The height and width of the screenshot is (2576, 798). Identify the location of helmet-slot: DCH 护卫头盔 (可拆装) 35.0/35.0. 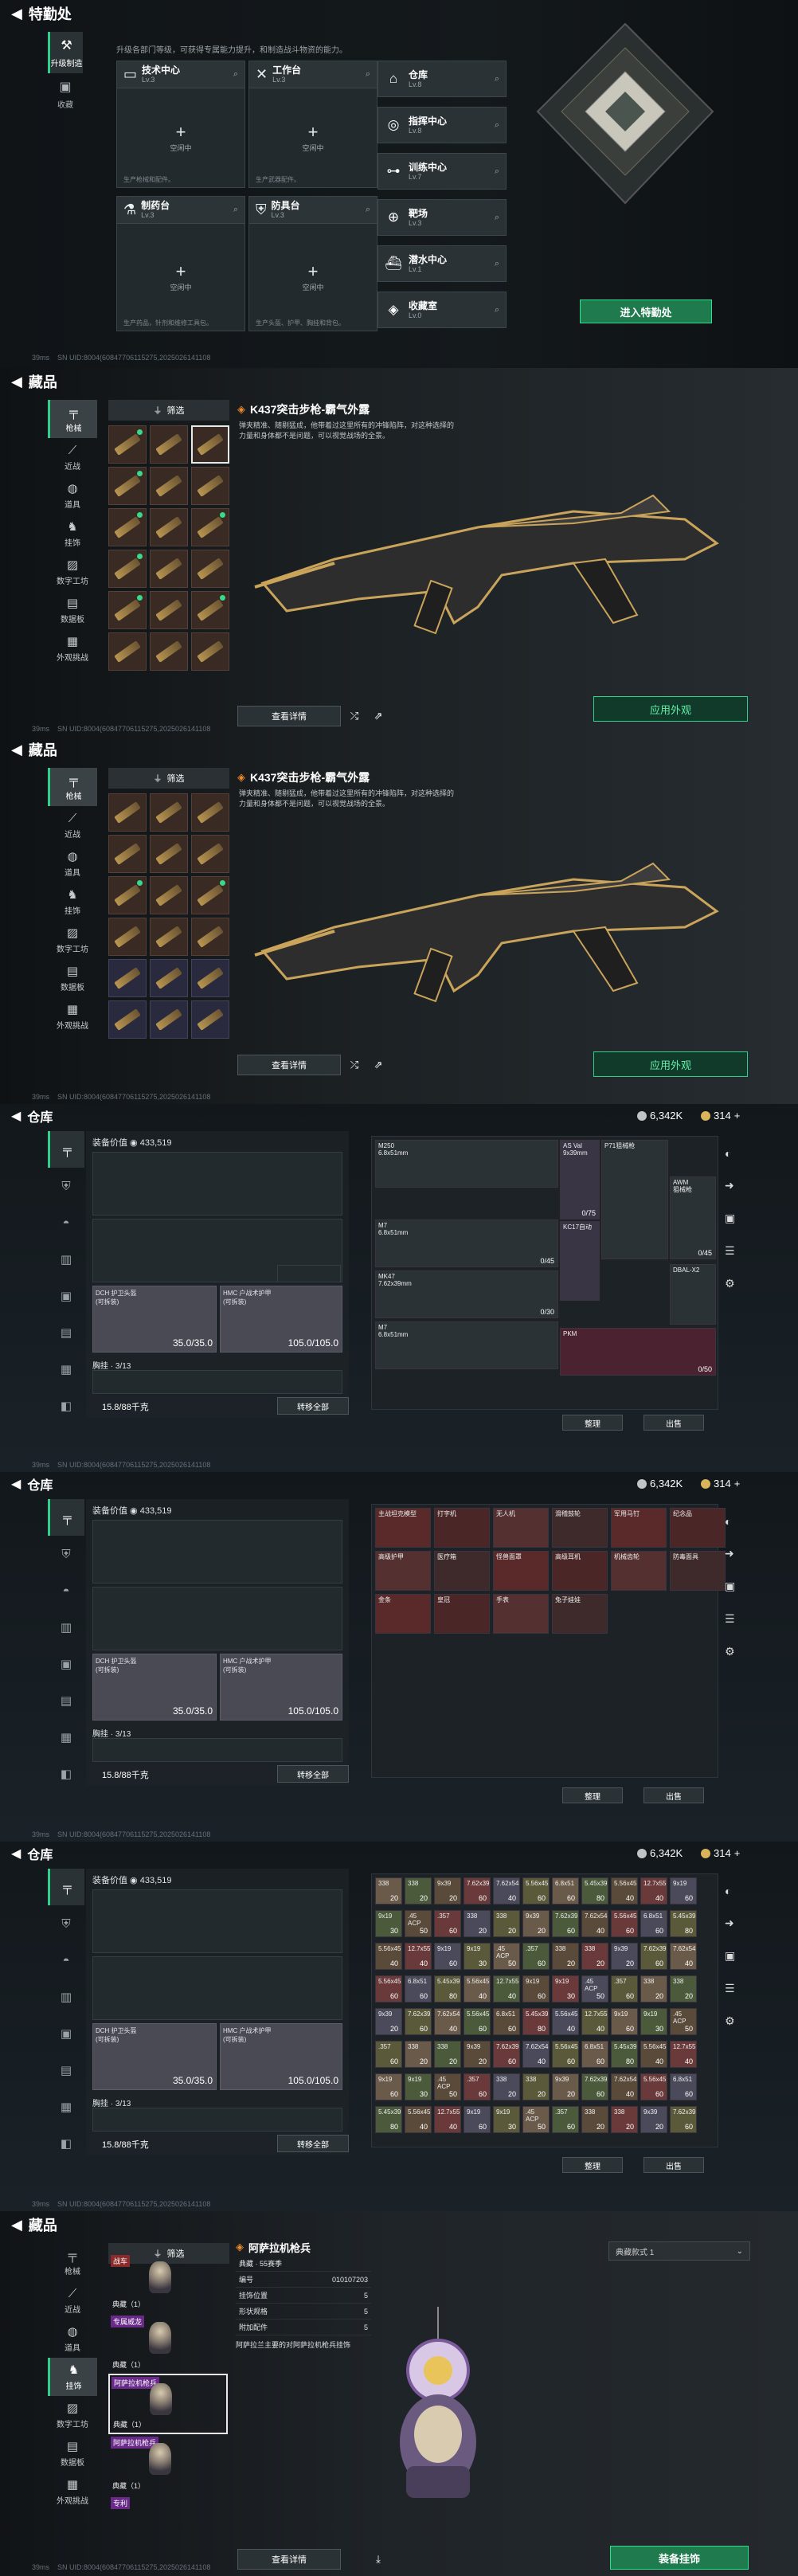
(154, 1319).